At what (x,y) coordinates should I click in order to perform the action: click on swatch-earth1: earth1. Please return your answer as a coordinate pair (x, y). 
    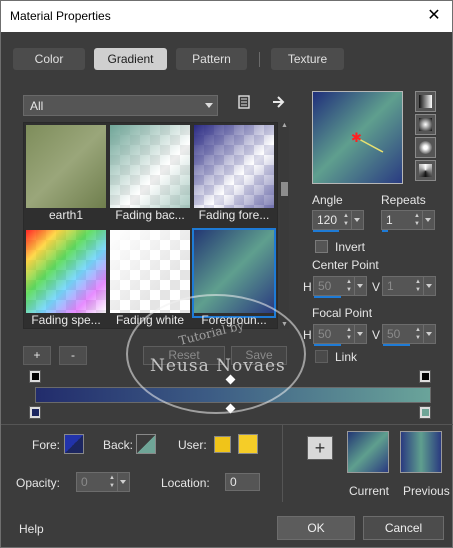
    Looking at the image, I should click on (66, 173).